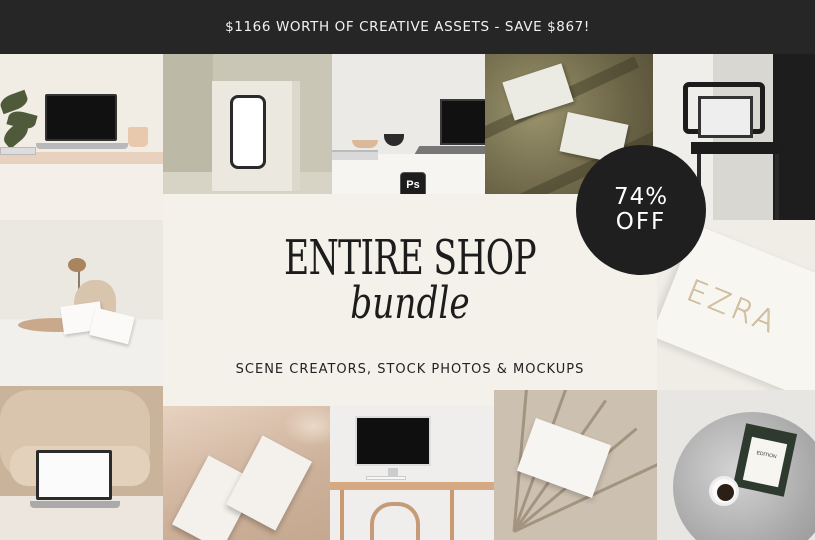 Image resolution: width=815 pixels, height=540 pixels. What do you see at coordinates (306, 426) in the screenshot?
I see `pampas-grass` at bounding box center [306, 426].